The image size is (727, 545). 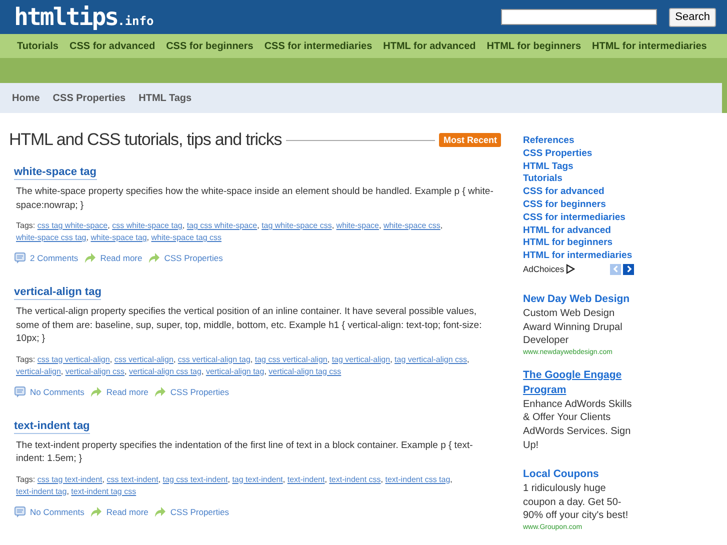 What do you see at coordinates (583, 383) in the screenshot?
I see `ad-title-link: The Google Engage Program` at bounding box center [583, 383].